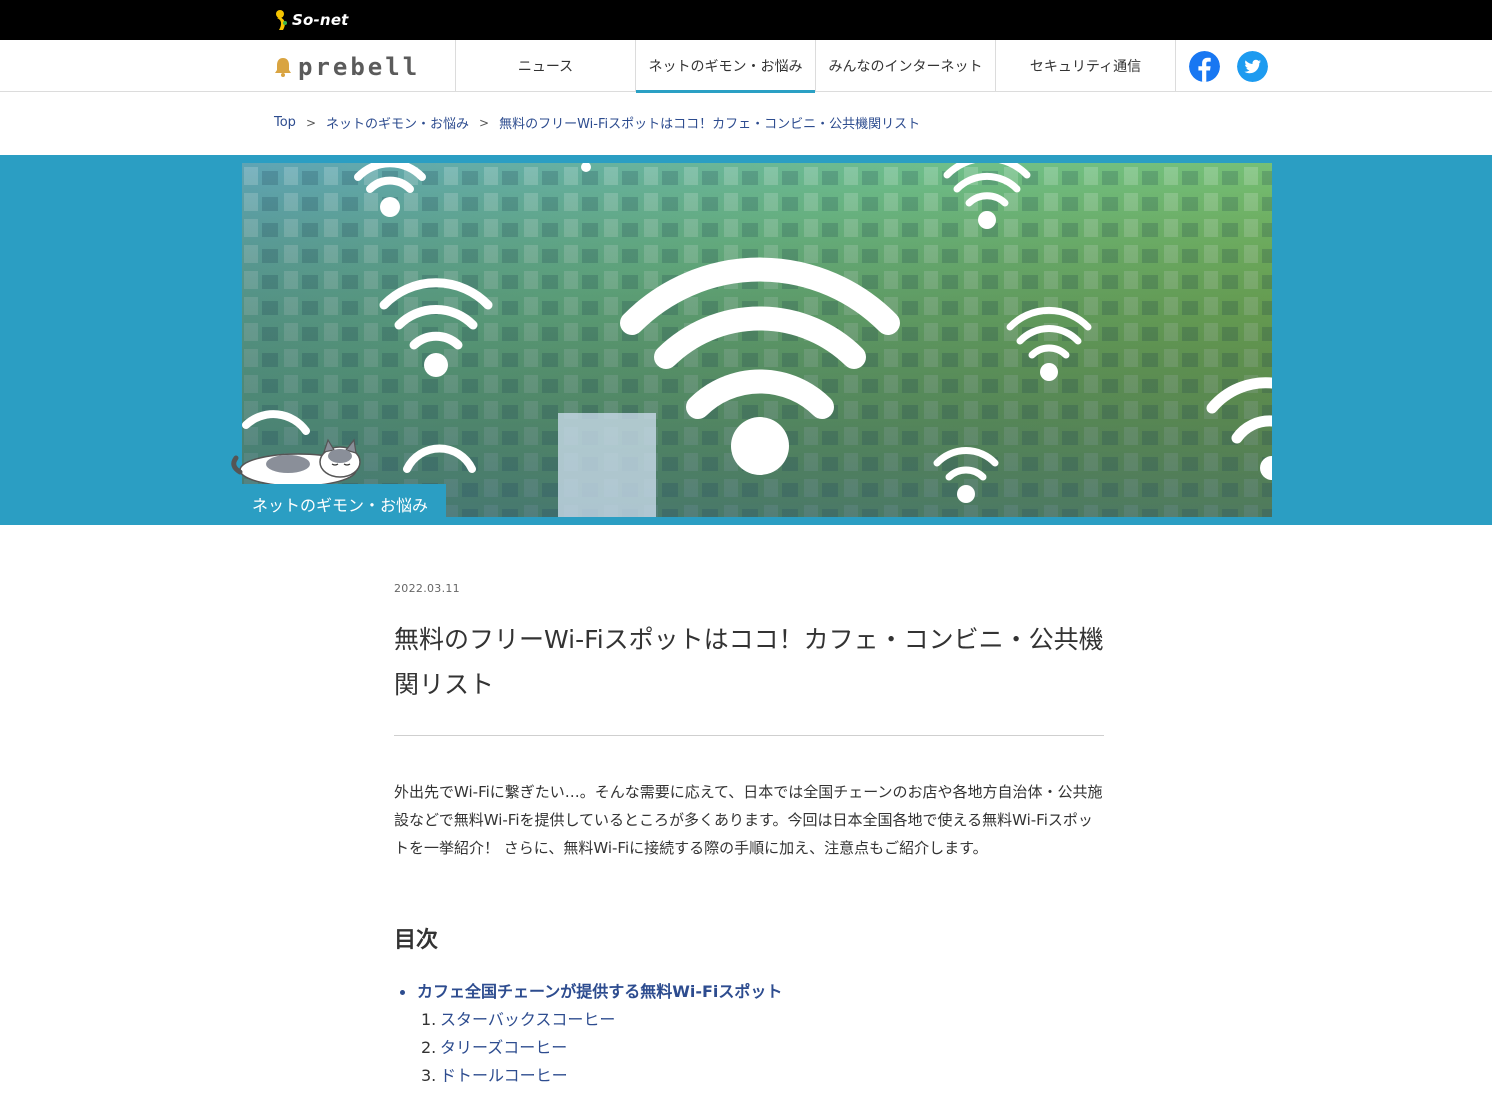  I want to click on main-nav: ニュース ネットのギモン・お悩み みんなのインターネット セキュリティ通信, so click(815, 66).